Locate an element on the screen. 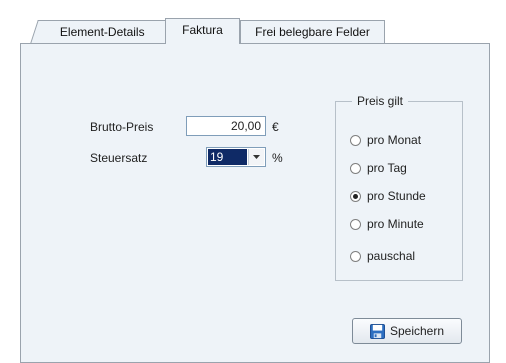  tax-rate-label: Steuersatz is located at coordinates (119, 158).